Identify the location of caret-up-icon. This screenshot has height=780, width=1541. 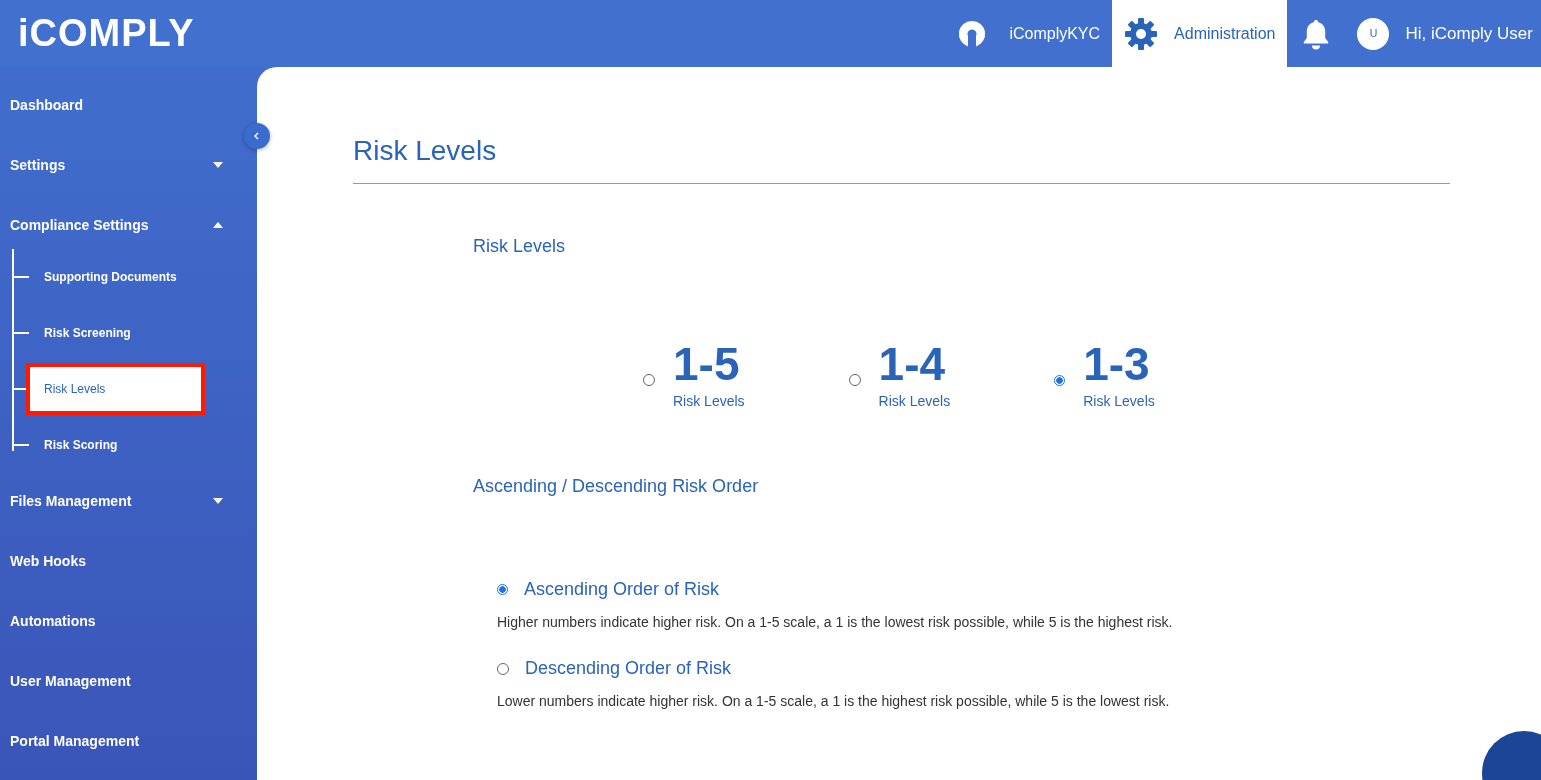
(218, 225).